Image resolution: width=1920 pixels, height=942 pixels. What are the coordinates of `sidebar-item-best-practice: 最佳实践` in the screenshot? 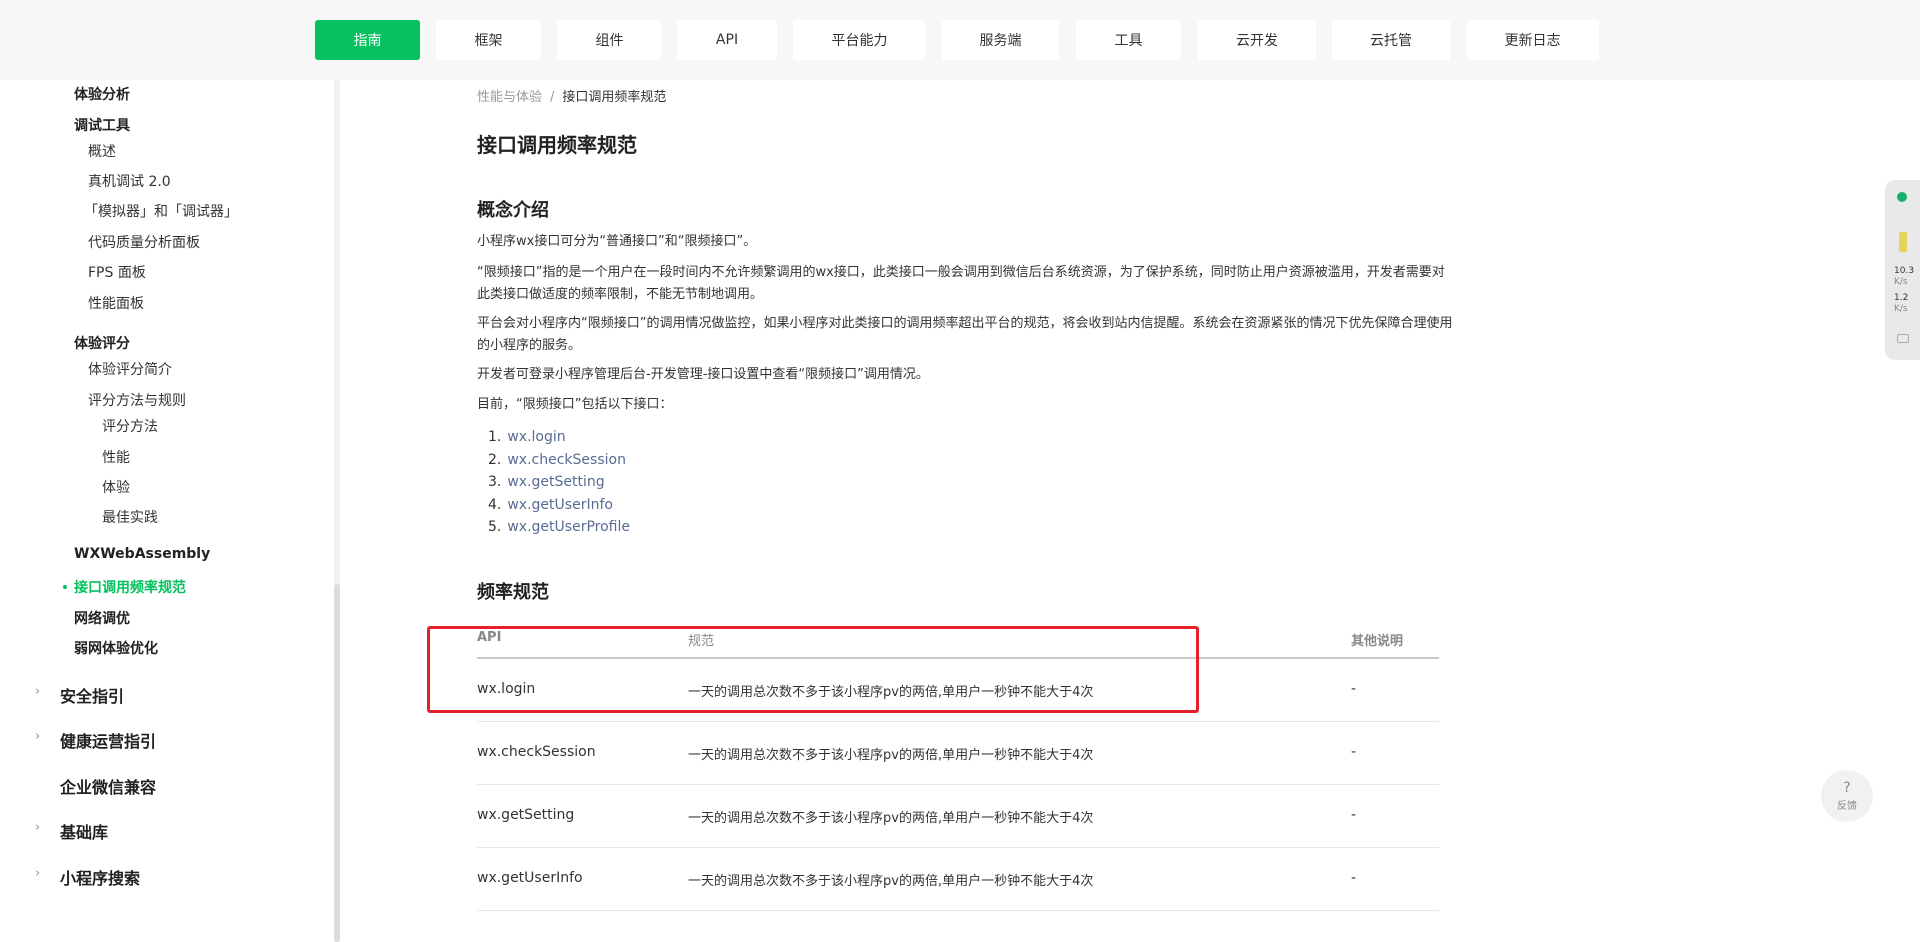 It's located at (130, 517).